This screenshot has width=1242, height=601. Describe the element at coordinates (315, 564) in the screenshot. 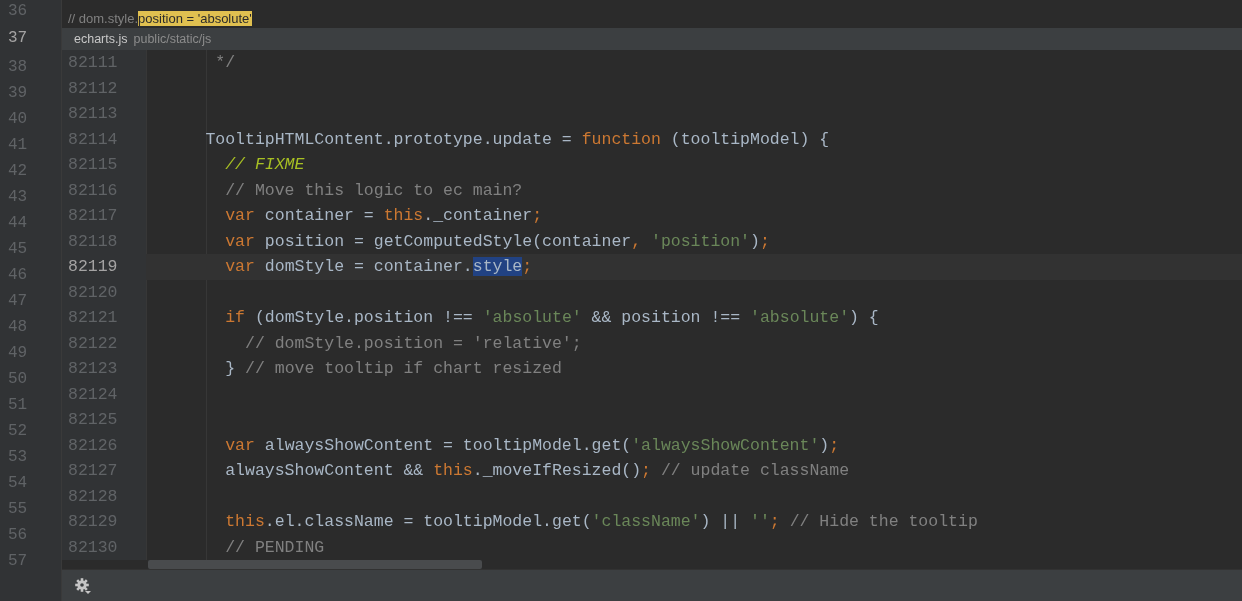

I see `scrollbar-thumb` at that location.